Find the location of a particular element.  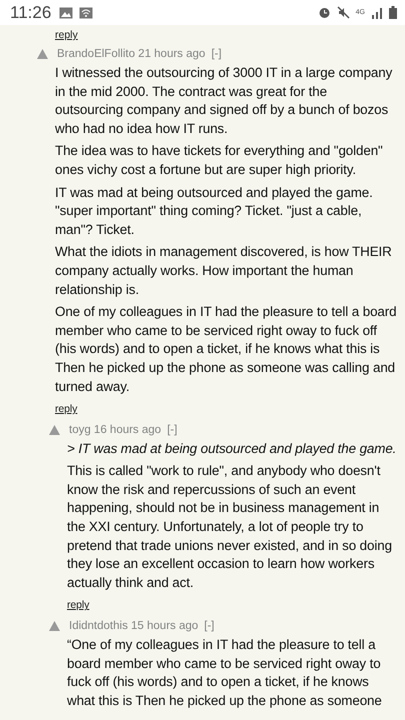

mute-icon is located at coordinates (343, 12).